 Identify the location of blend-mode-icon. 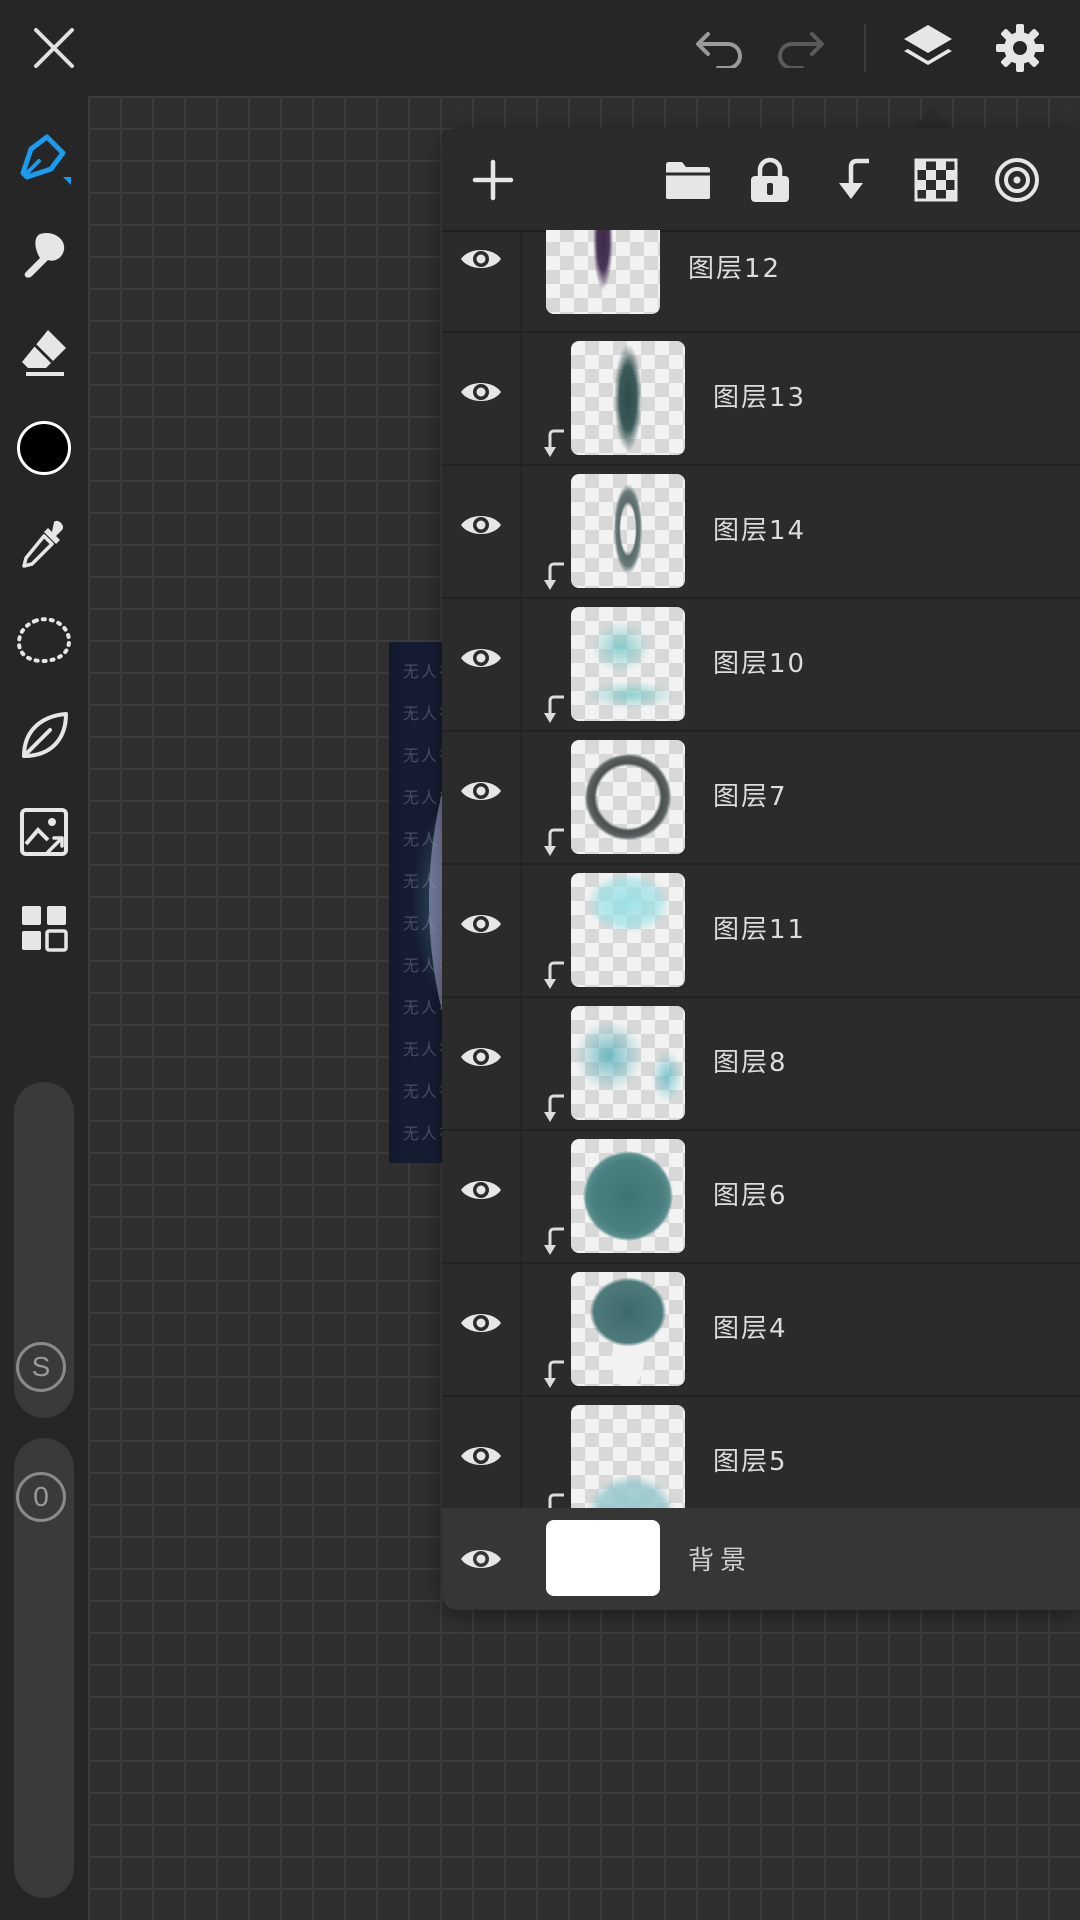
(1017, 180).